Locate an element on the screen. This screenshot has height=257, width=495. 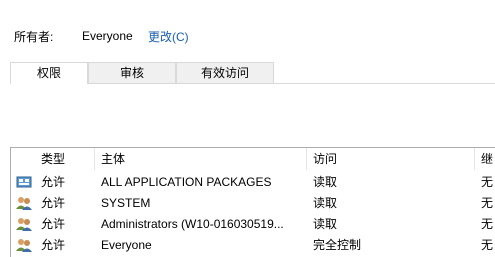
owner-row: 所有者: Everyone 更改(C) is located at coordinates (101, 36).